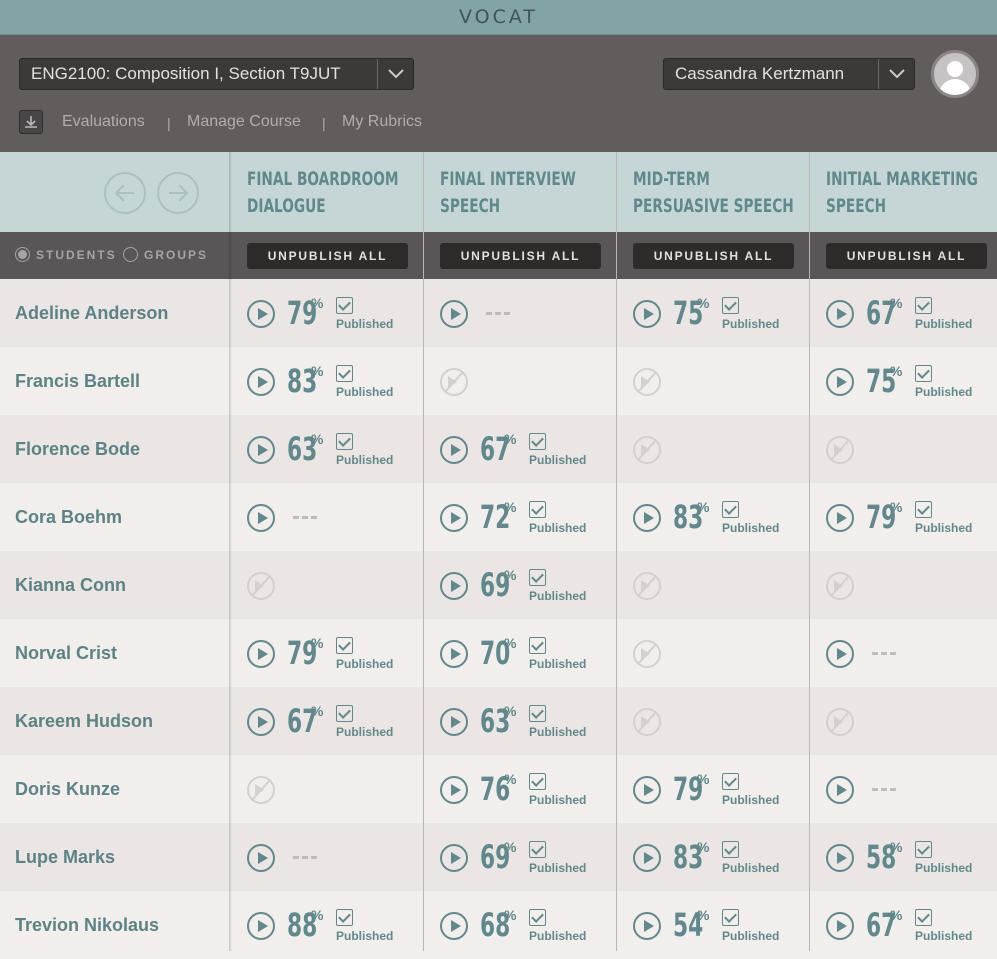 This screenshot has height=959, width=997. Describe the element at coordinates (955, 74) in the screenshot. I see `avatar` at that location.